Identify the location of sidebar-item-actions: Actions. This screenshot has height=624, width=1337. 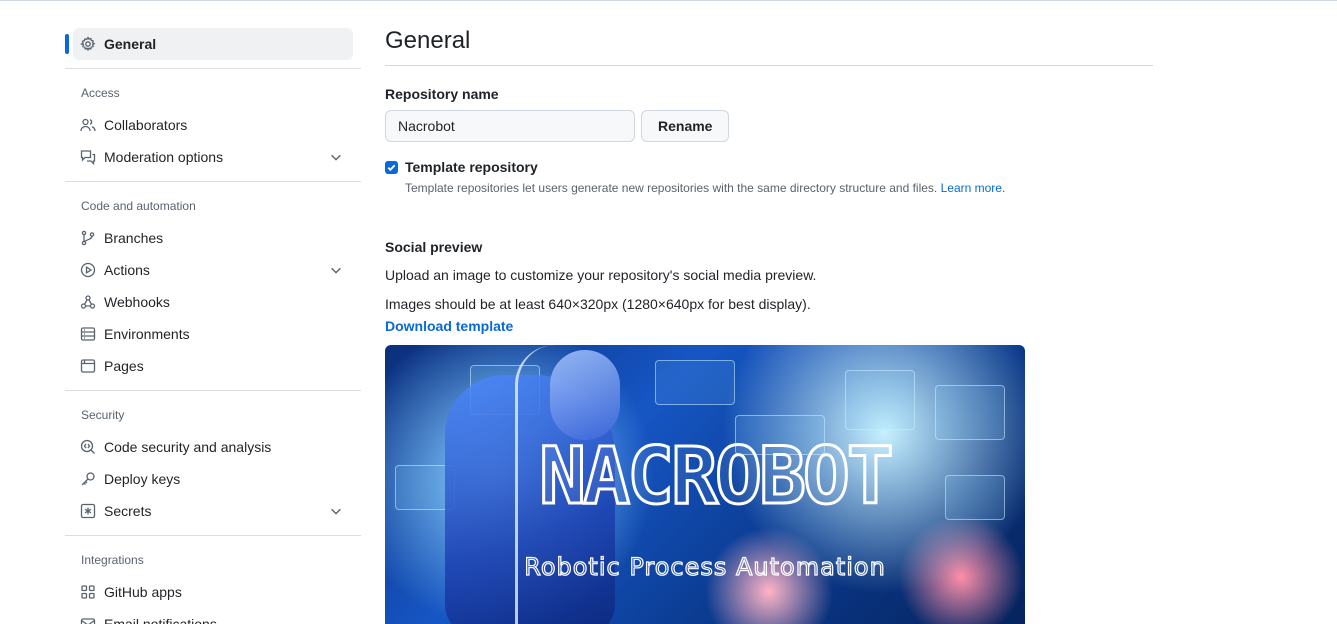
(213, 270).